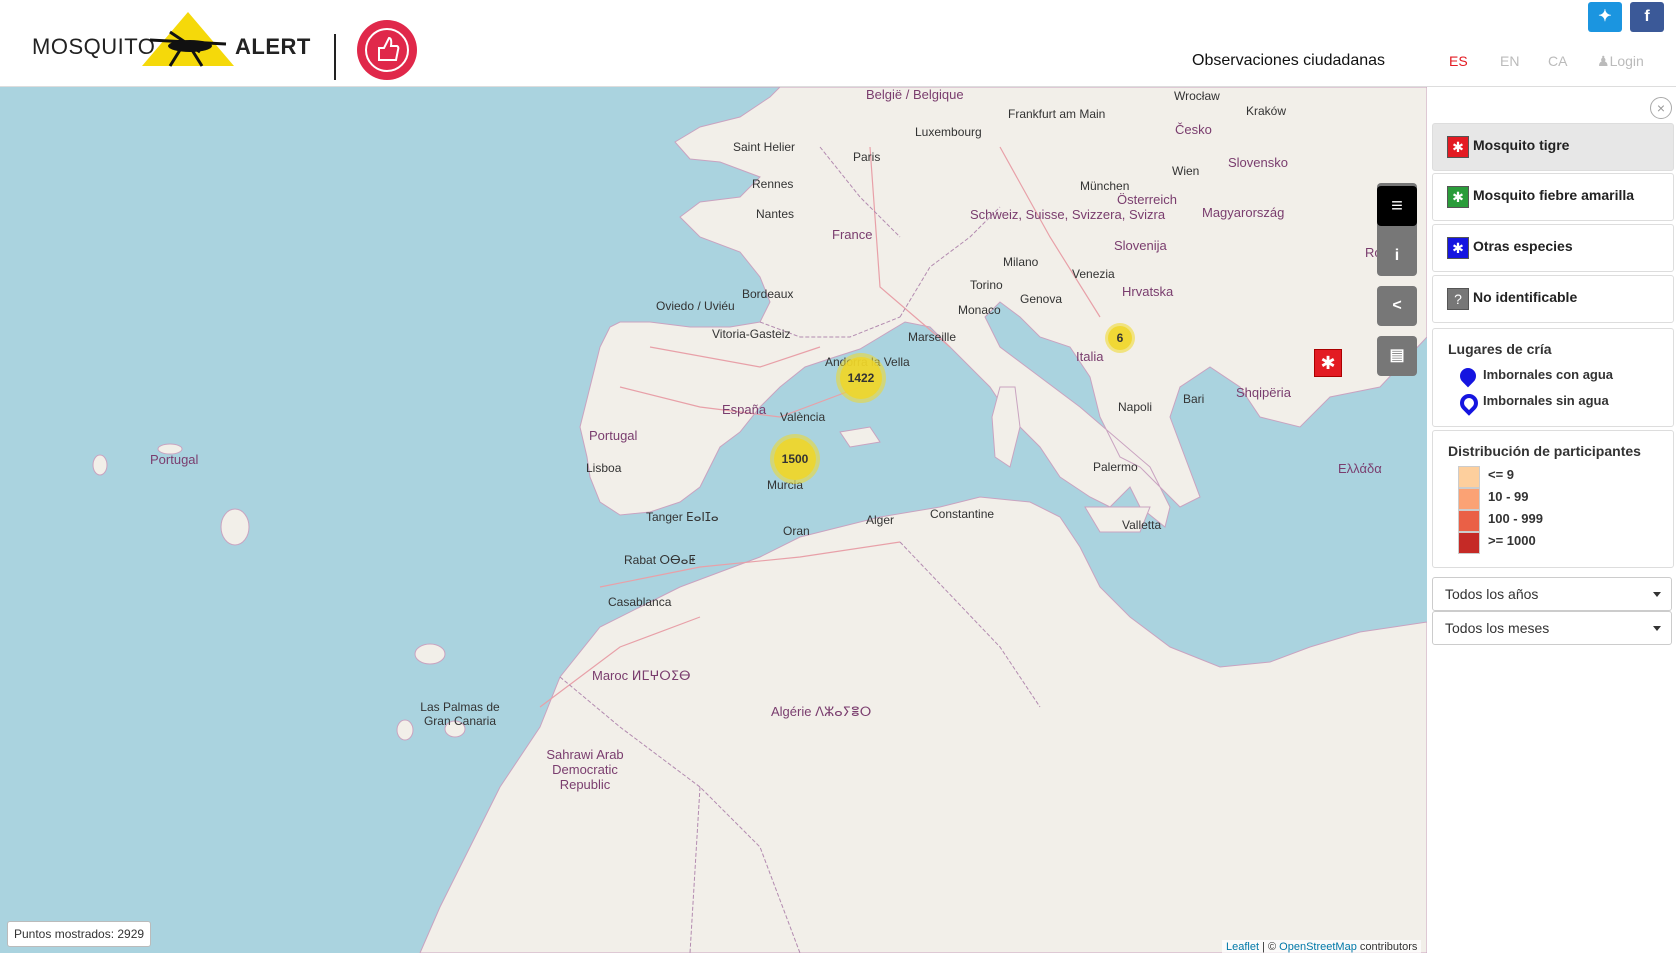 The image size is (1676, 953). I want to click on logo-text-mosquito: MOSQUITO, so click(94, 46).